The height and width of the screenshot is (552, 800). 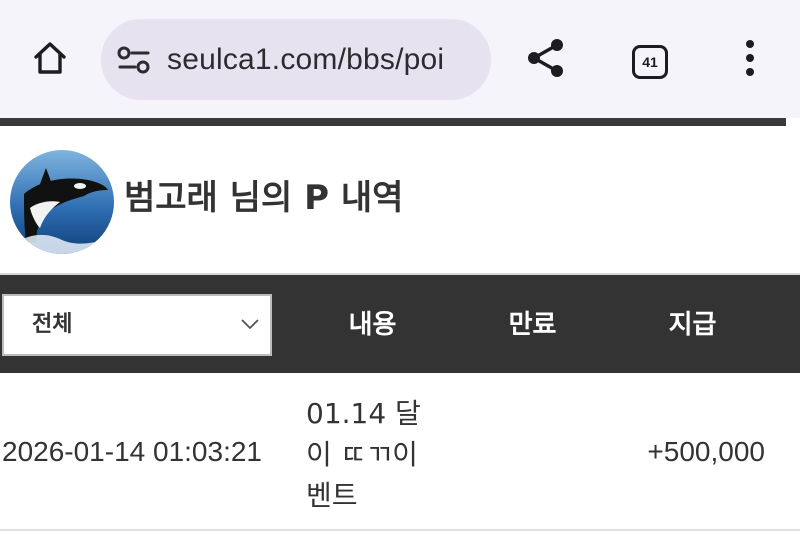 I want to click on row-amount: +500,000, so click(x=706, y=451).